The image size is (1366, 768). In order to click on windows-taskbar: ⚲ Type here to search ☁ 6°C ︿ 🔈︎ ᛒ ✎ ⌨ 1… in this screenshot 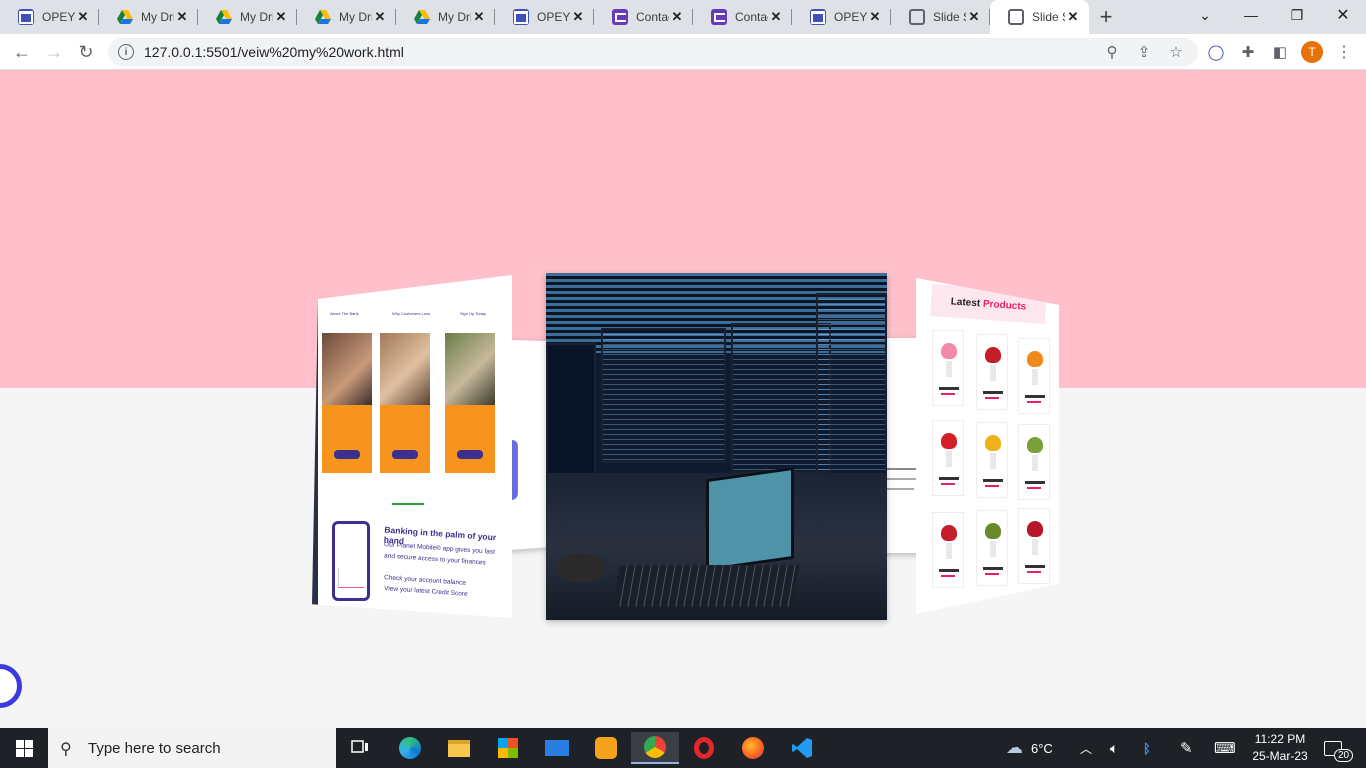, I will do `click(683, 748)`.